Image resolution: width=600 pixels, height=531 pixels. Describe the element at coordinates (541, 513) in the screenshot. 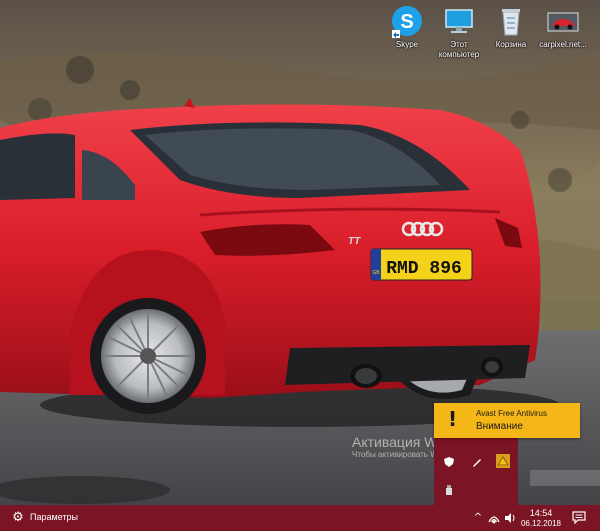

I see `clock-time: 14:54` at that location.